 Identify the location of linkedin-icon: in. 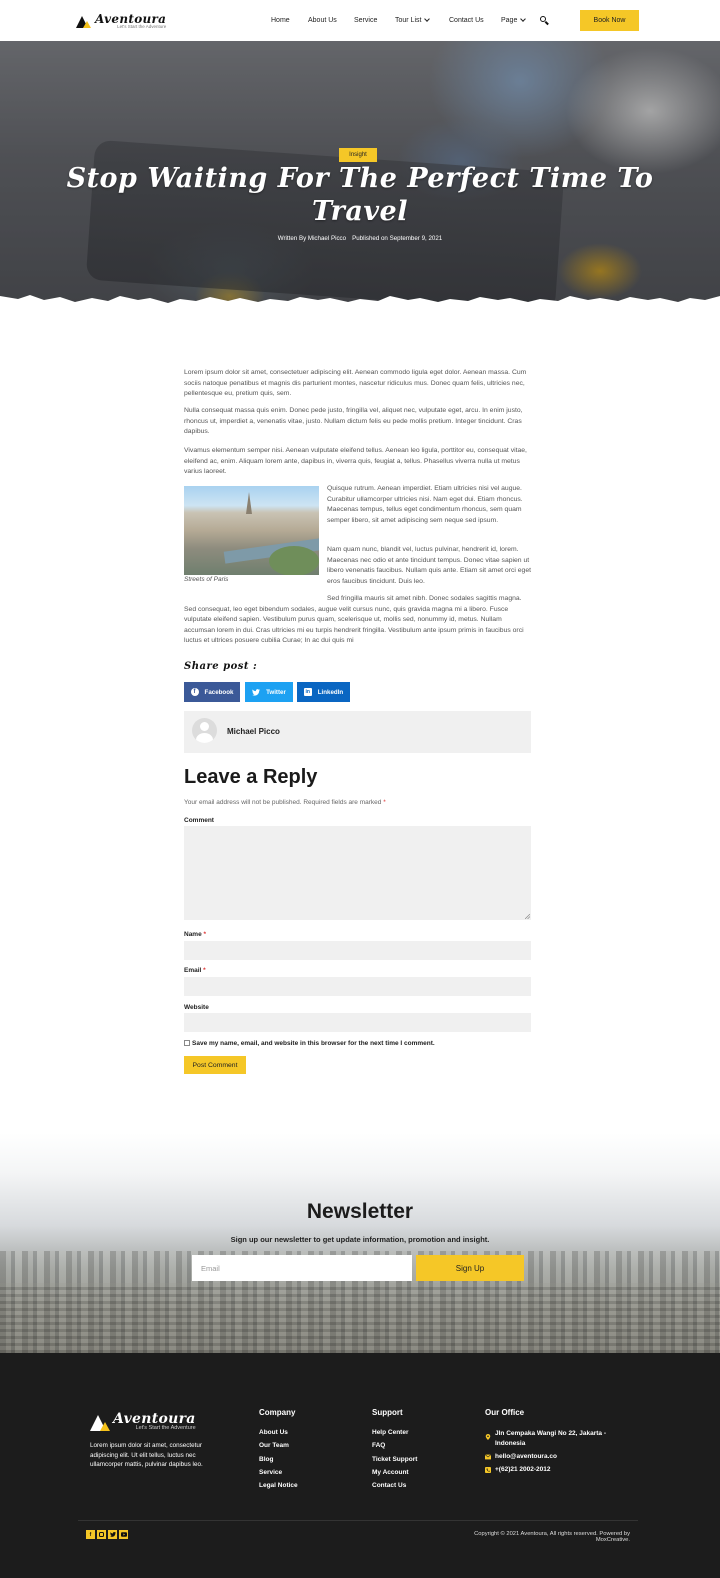
(307, 692).